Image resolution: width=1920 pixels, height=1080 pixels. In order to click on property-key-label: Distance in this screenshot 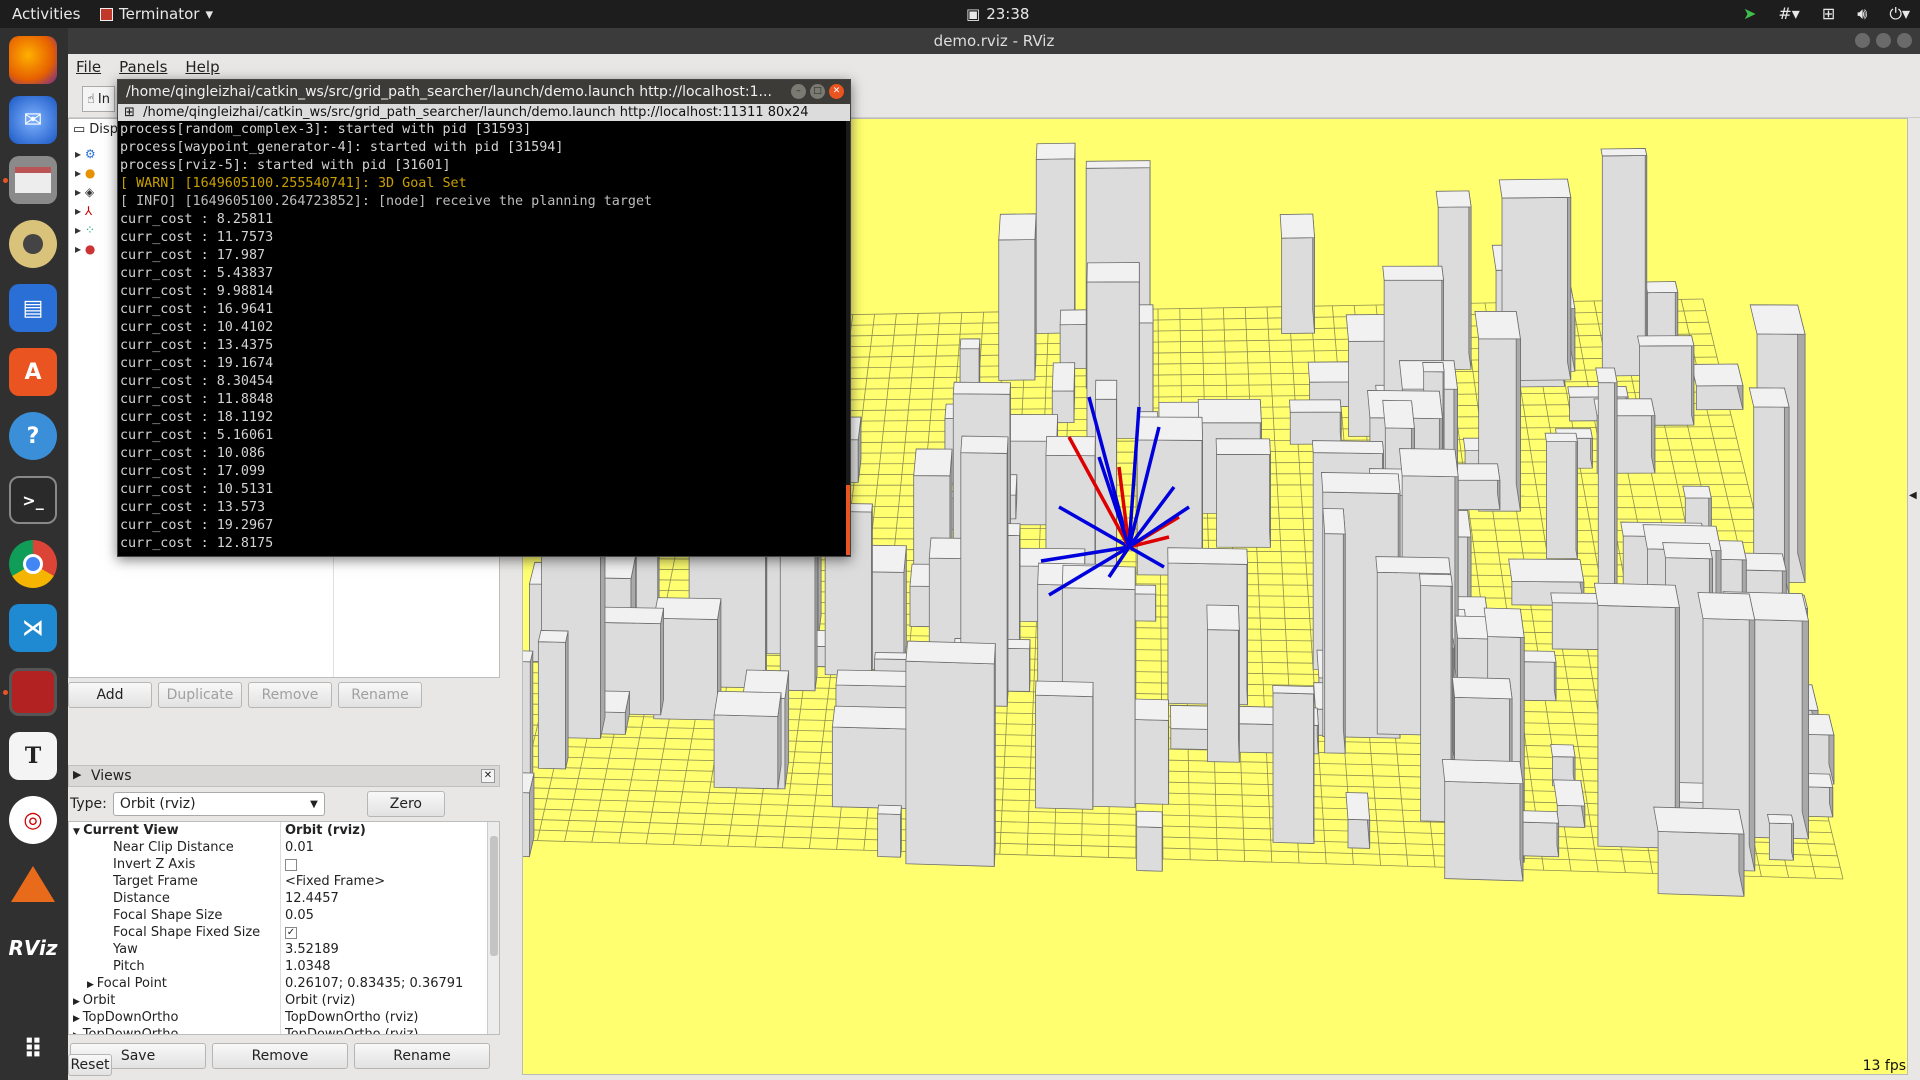, I will do `click(141, 898)`.